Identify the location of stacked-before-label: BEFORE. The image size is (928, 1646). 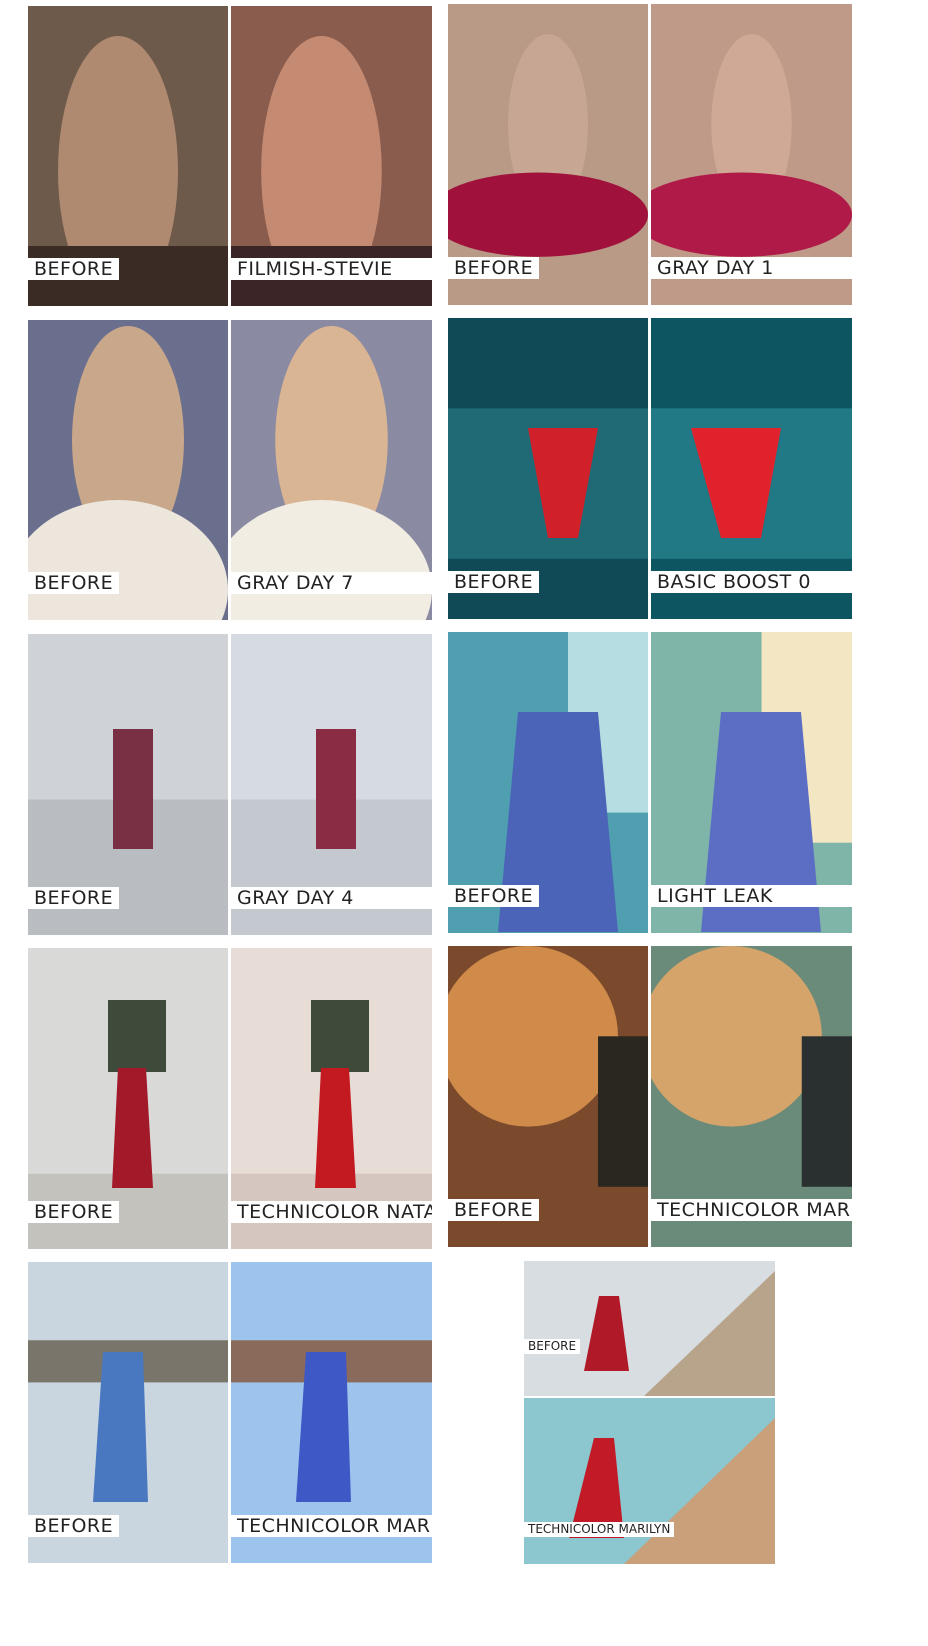
(552, 1346).